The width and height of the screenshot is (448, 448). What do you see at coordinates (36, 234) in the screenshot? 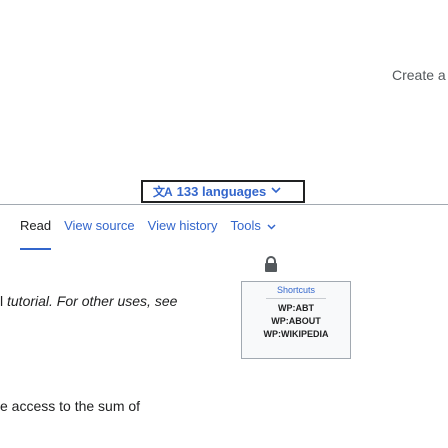
I see `tab-read: Read` at bounding box center [36, 234].